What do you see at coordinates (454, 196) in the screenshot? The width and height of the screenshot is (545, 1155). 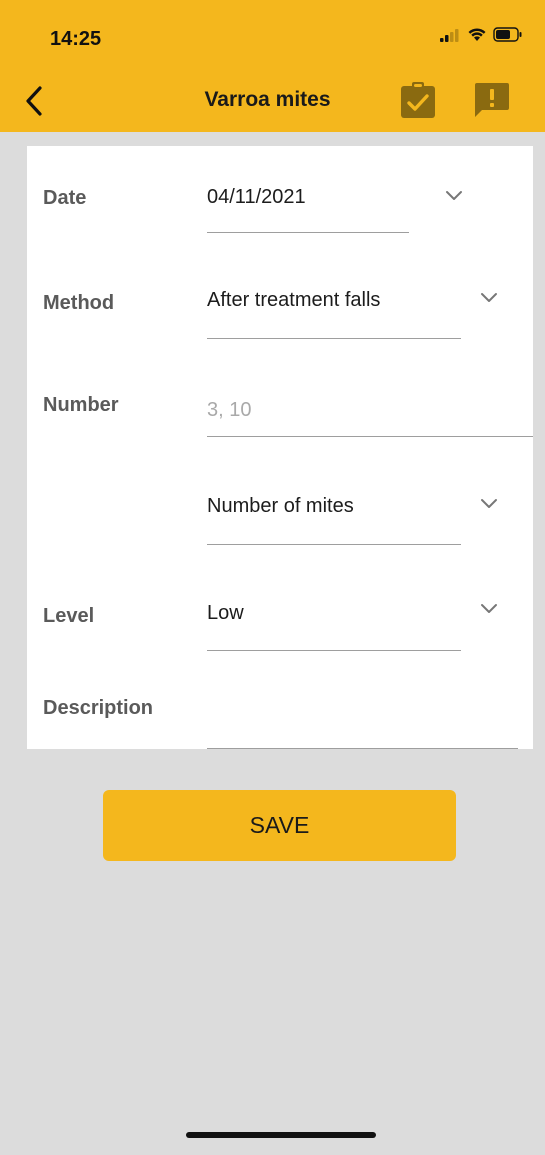 I see `date-dropdown-chevron-icon` at bounding box center [454, 196].